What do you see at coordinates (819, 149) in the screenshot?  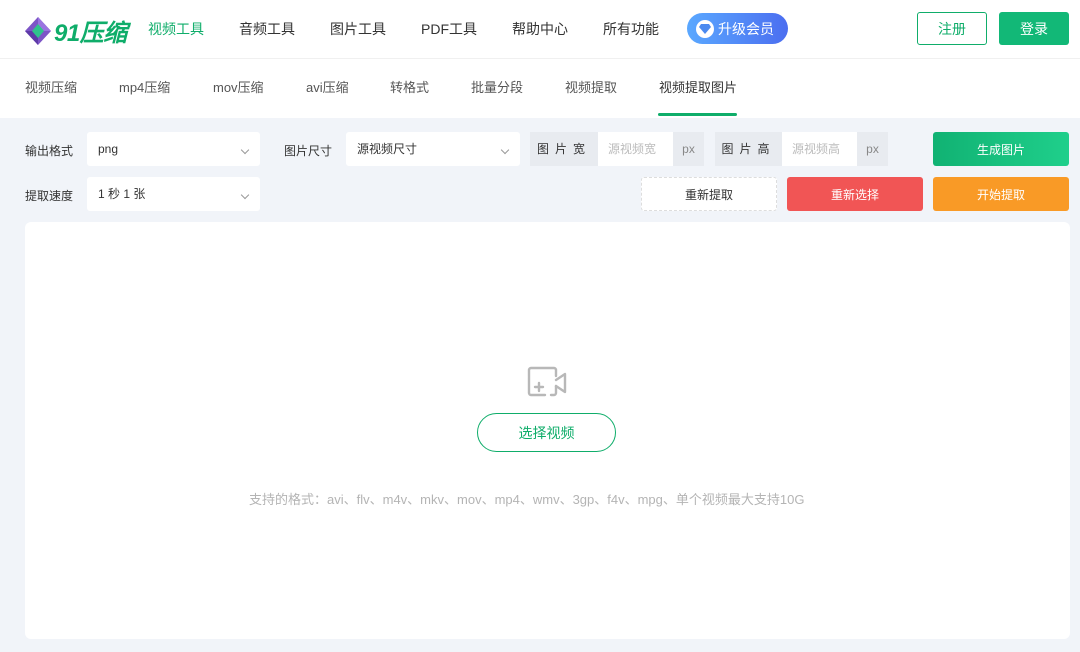 I see `image-height-input: 源视频高` at bounding box center [819, 149].